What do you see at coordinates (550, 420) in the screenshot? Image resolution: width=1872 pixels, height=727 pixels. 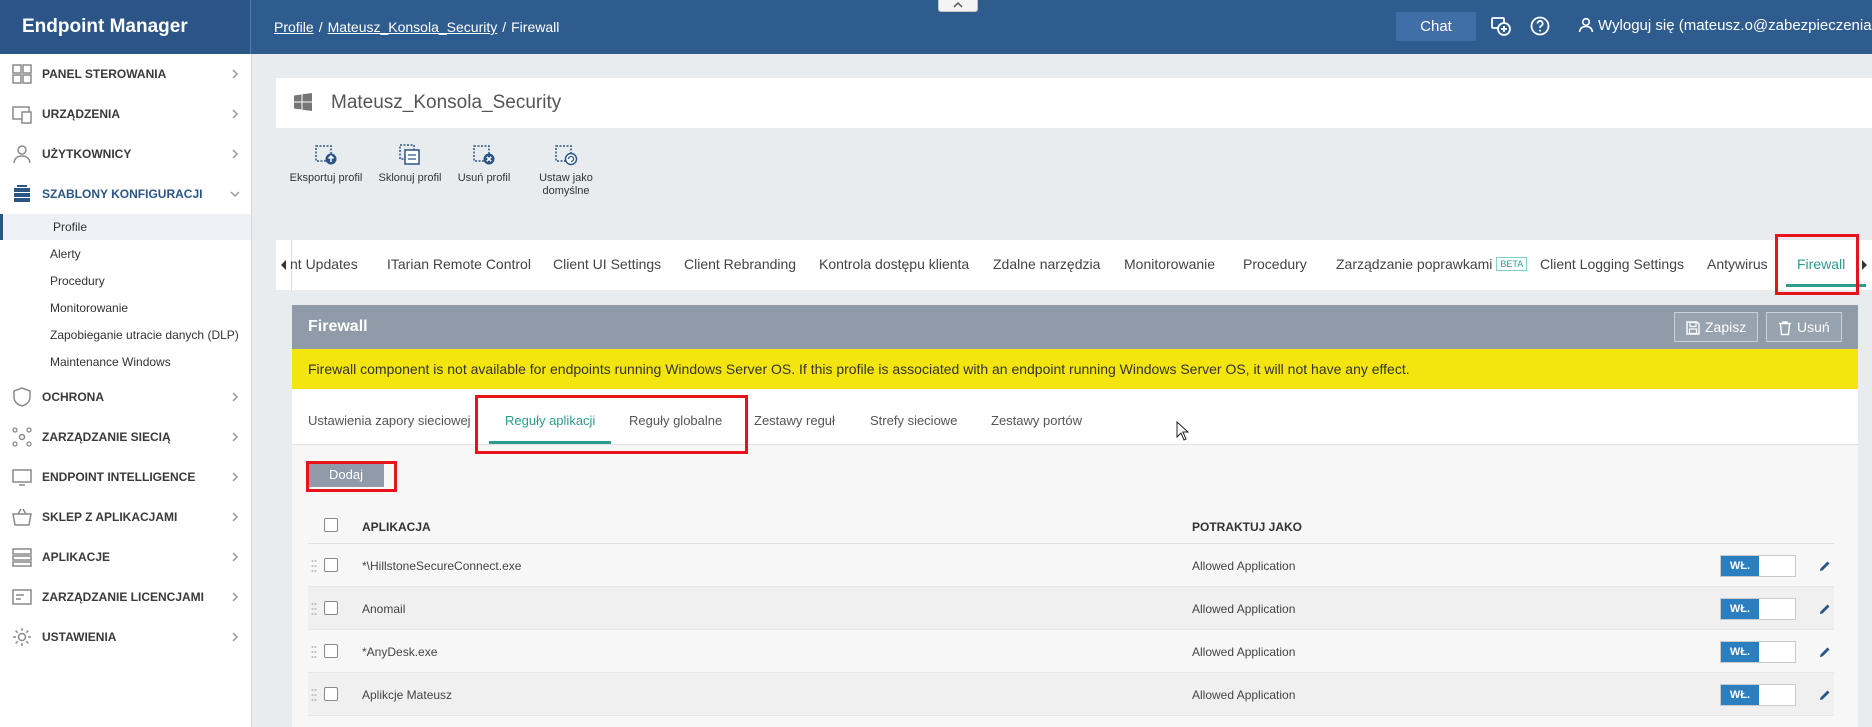 I see `subtab-application-rules: Reguły aplikacji` at bounding box center [550, 420].